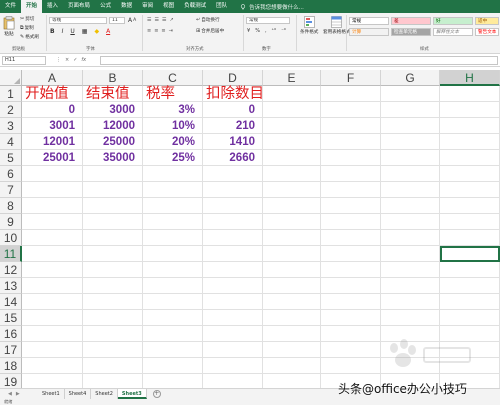 The height and width of the screenshot is (405, 500). I want to click on sheet-tab: Sheet1, so click(51, 394).